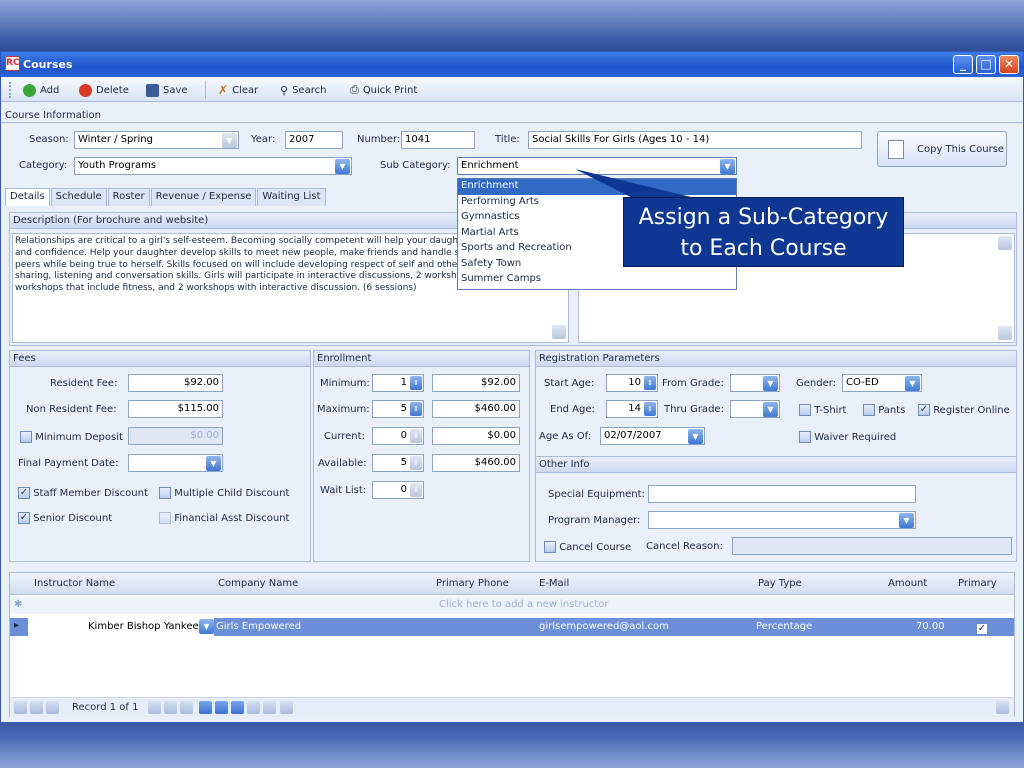 The image size is (1024, 768). I want to click on callout-box: Assign a Sub-Category to Each Course, so click(763, 232).